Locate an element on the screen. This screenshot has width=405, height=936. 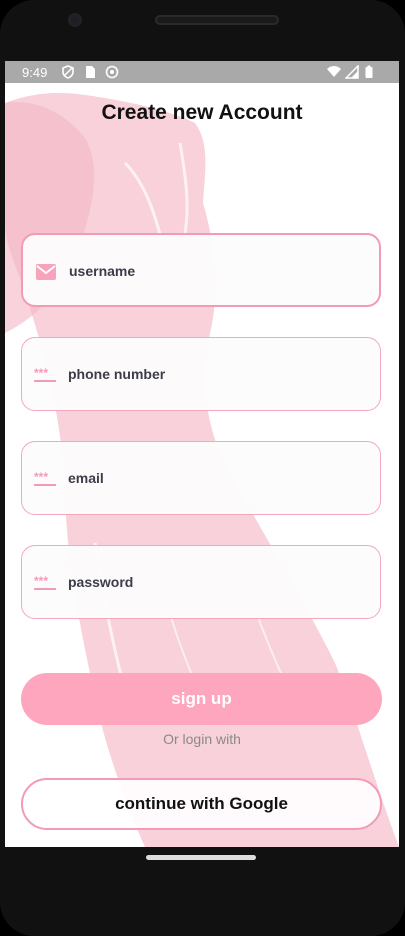
mail-icon is located at coordinates (46, 272).